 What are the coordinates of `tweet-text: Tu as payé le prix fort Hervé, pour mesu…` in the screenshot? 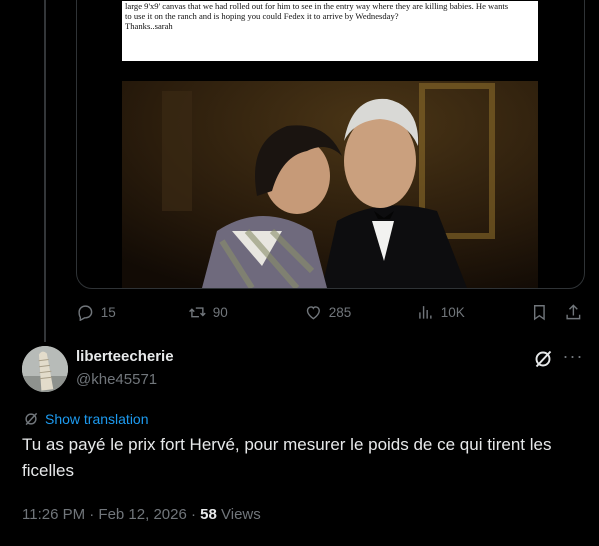 It's located at (287, 457).